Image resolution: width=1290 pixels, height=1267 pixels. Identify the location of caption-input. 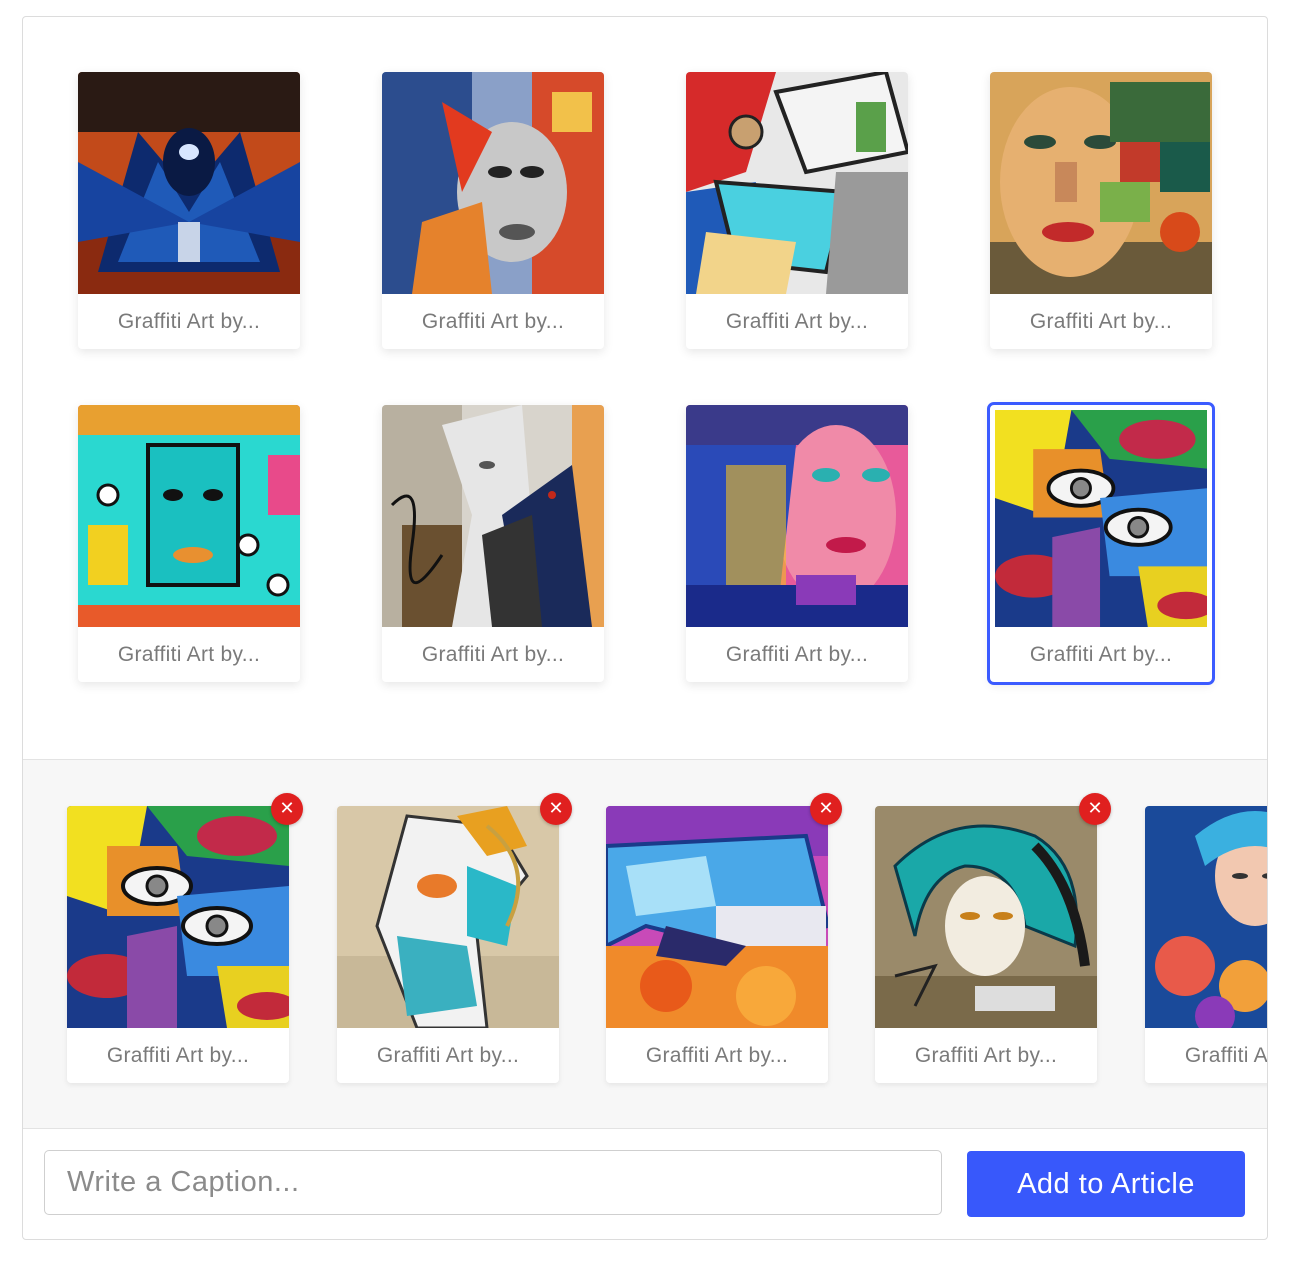
(493, 1182).